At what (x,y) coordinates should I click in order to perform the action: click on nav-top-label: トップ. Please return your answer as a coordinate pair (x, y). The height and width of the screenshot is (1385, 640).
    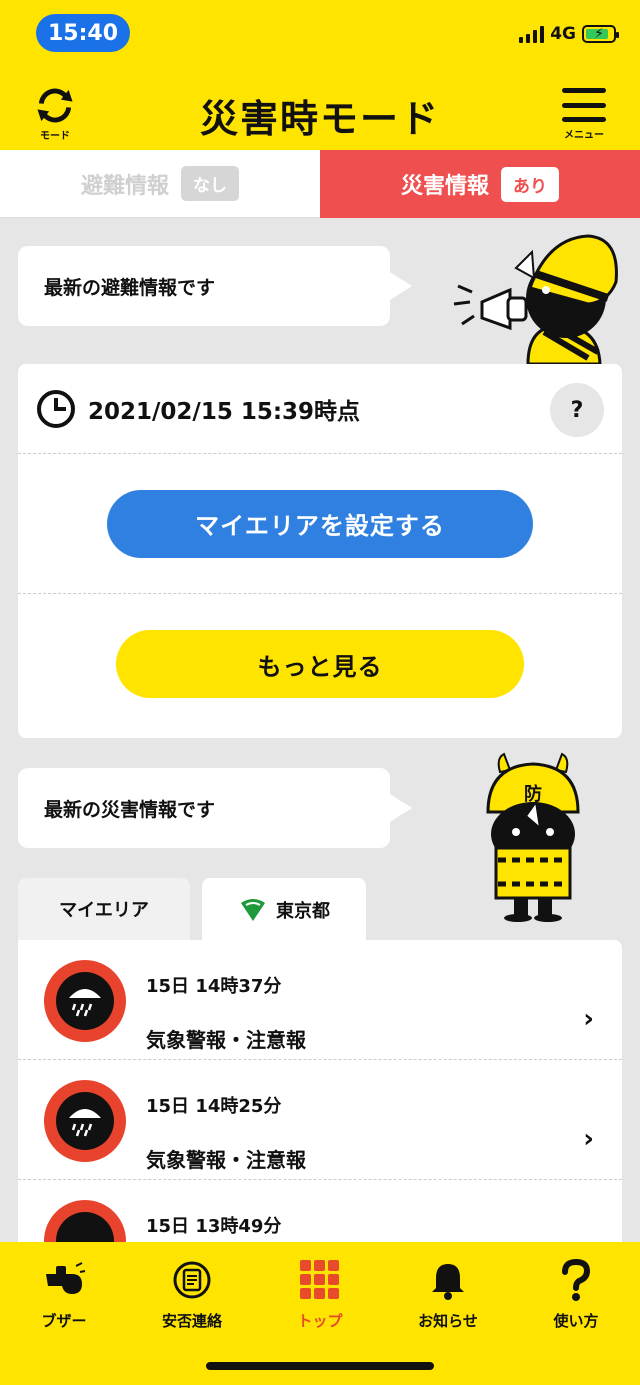
    Looking at the image, I should click on (320, 1321).